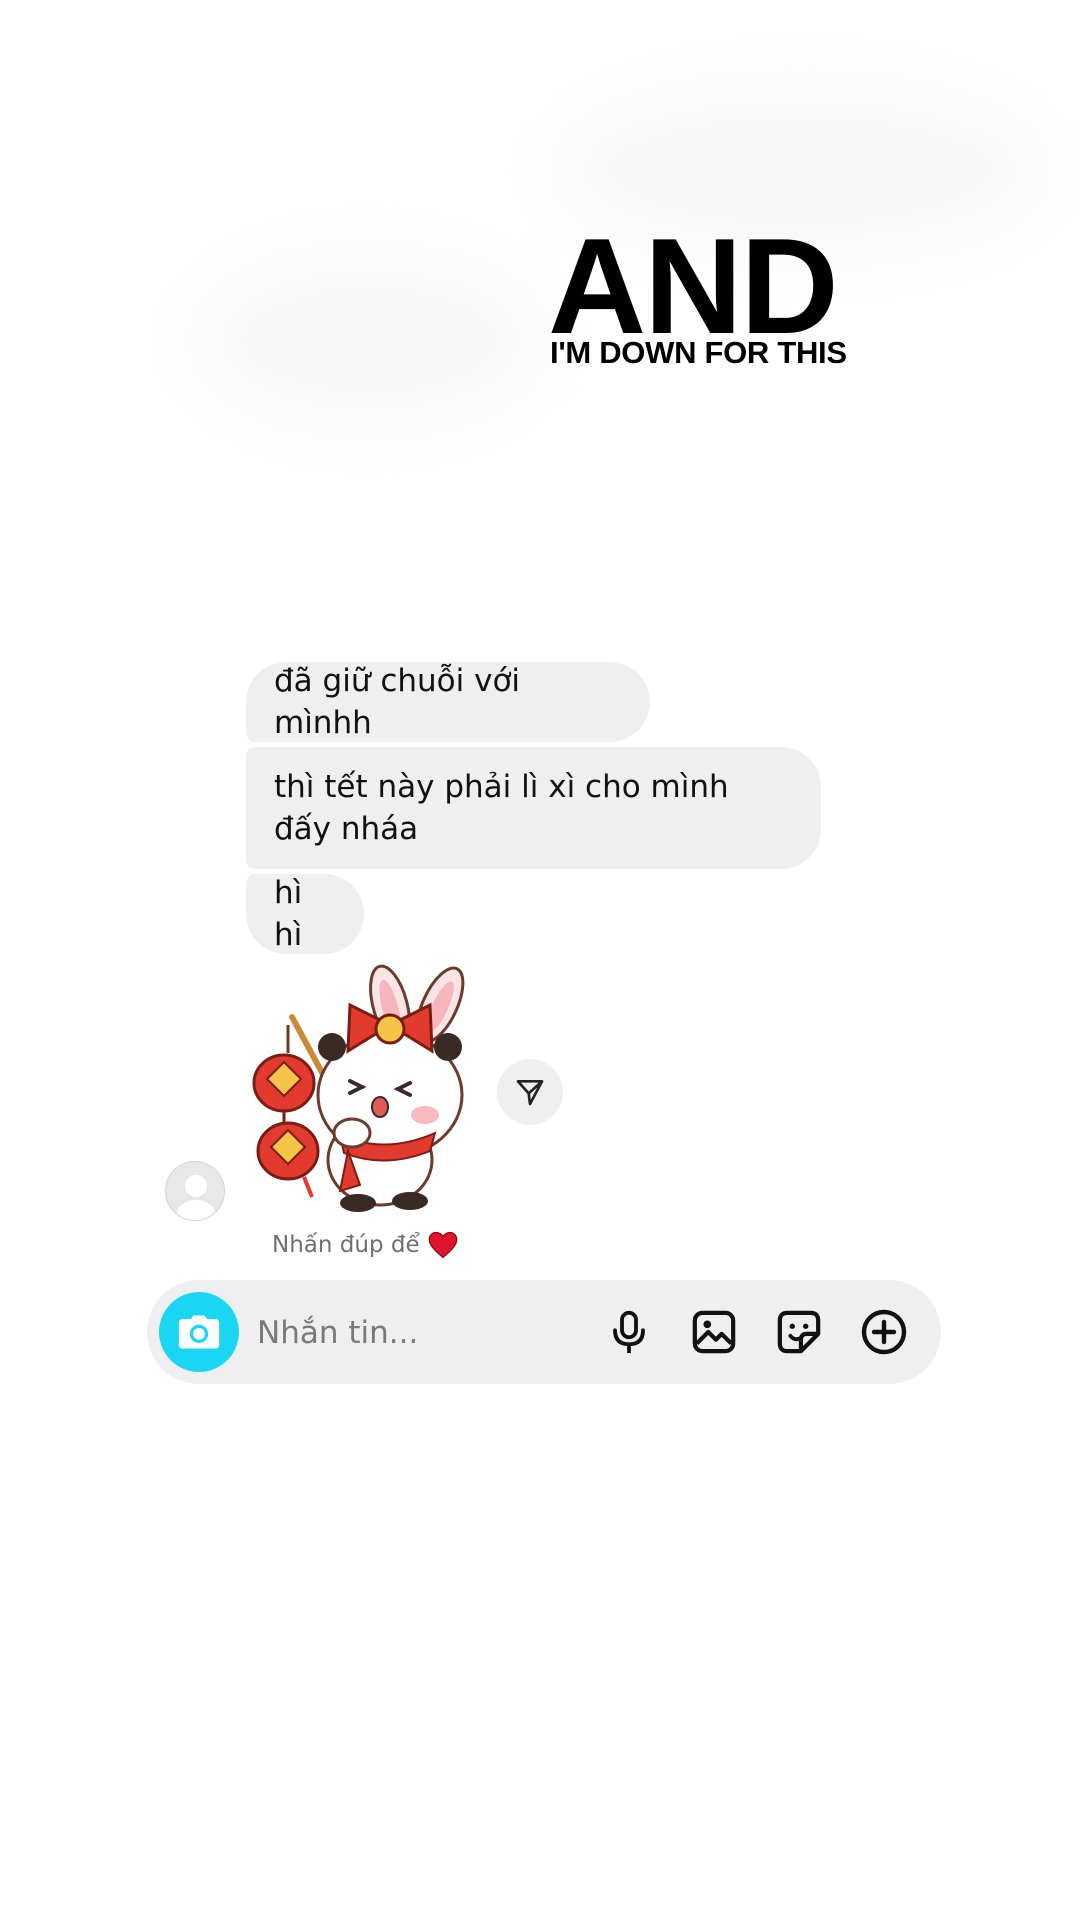 Image resolution: width=1080 pixels, height=1920 pixels. I want to click on camera-button, so click(199, 1332).